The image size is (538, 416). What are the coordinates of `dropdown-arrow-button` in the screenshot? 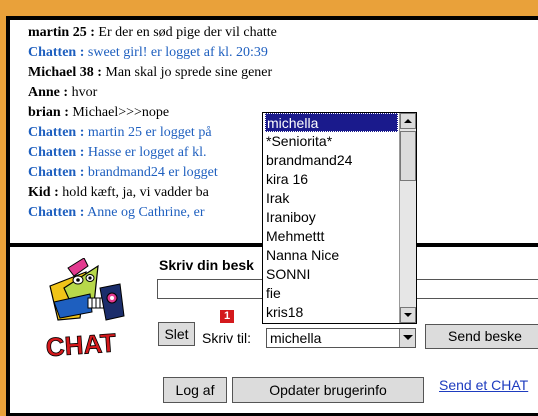 It's located at (407, 338).